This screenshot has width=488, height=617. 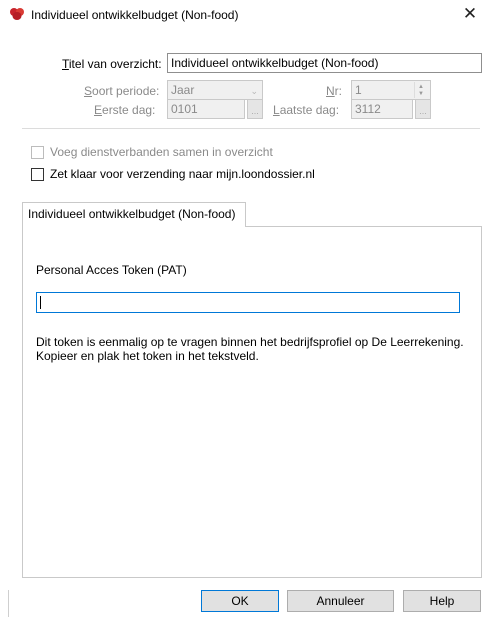 I want to click on frame-edge, so click(x=8, y=603).